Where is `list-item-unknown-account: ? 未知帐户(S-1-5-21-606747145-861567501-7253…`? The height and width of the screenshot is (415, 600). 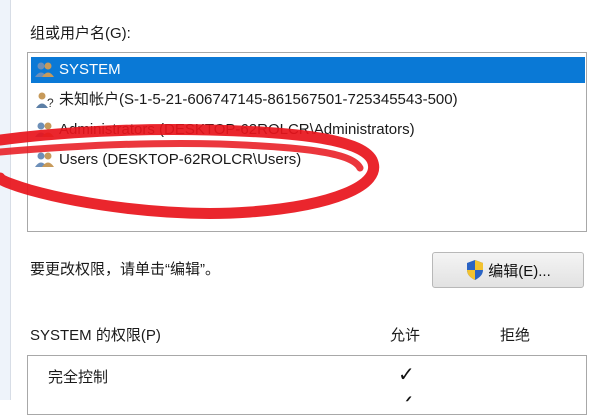 list-item-unknown-account: ? 未知帐户(S-1-5-21-606747145-861567501-7253… is located at coordinates (246, 100).